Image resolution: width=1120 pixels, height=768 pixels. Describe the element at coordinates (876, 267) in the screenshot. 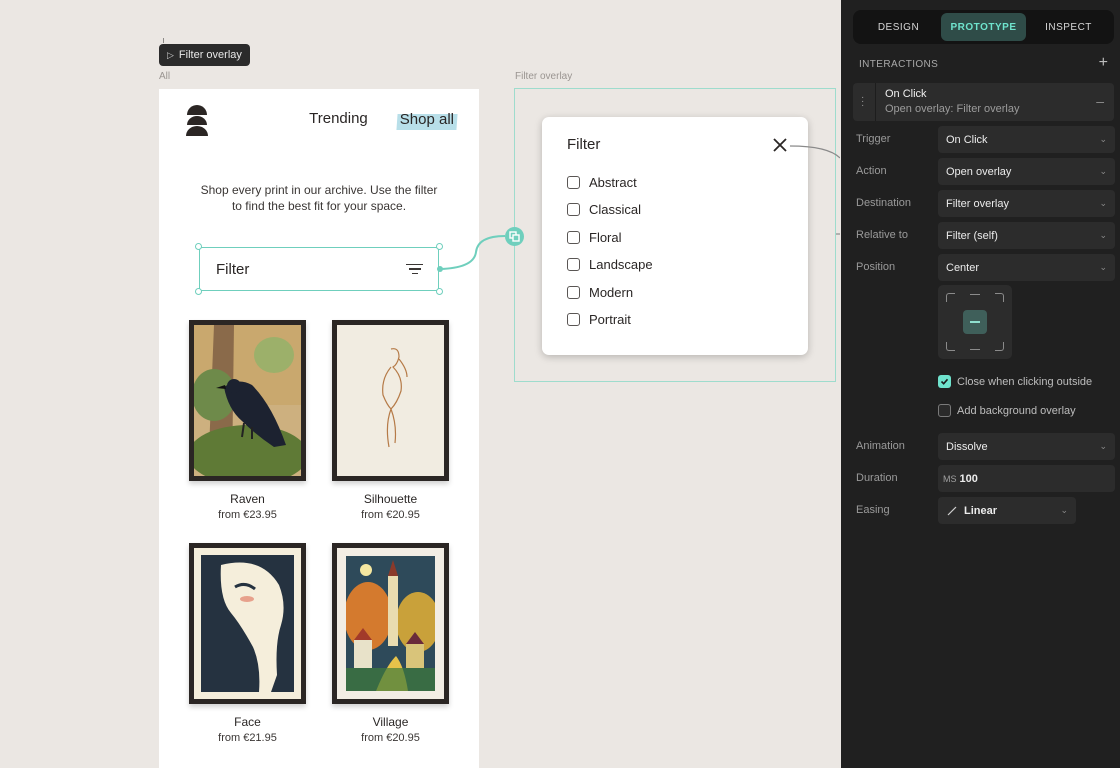

I see `position-label: Position` at that location.